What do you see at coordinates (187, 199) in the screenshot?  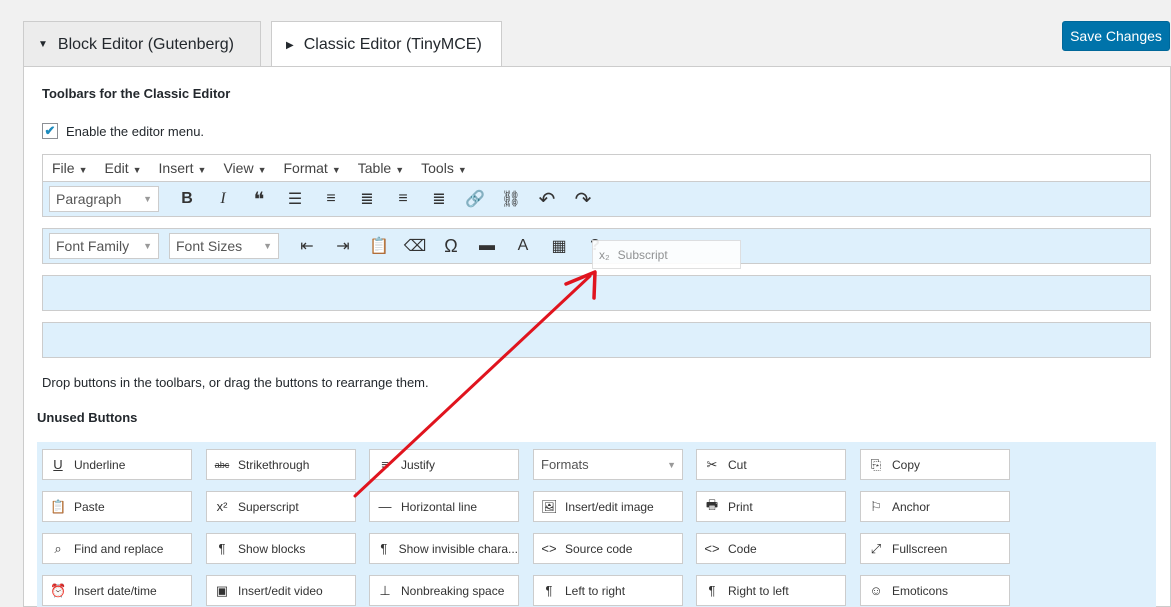 I see `bold-icon: B` at bounding box center [187, 199].